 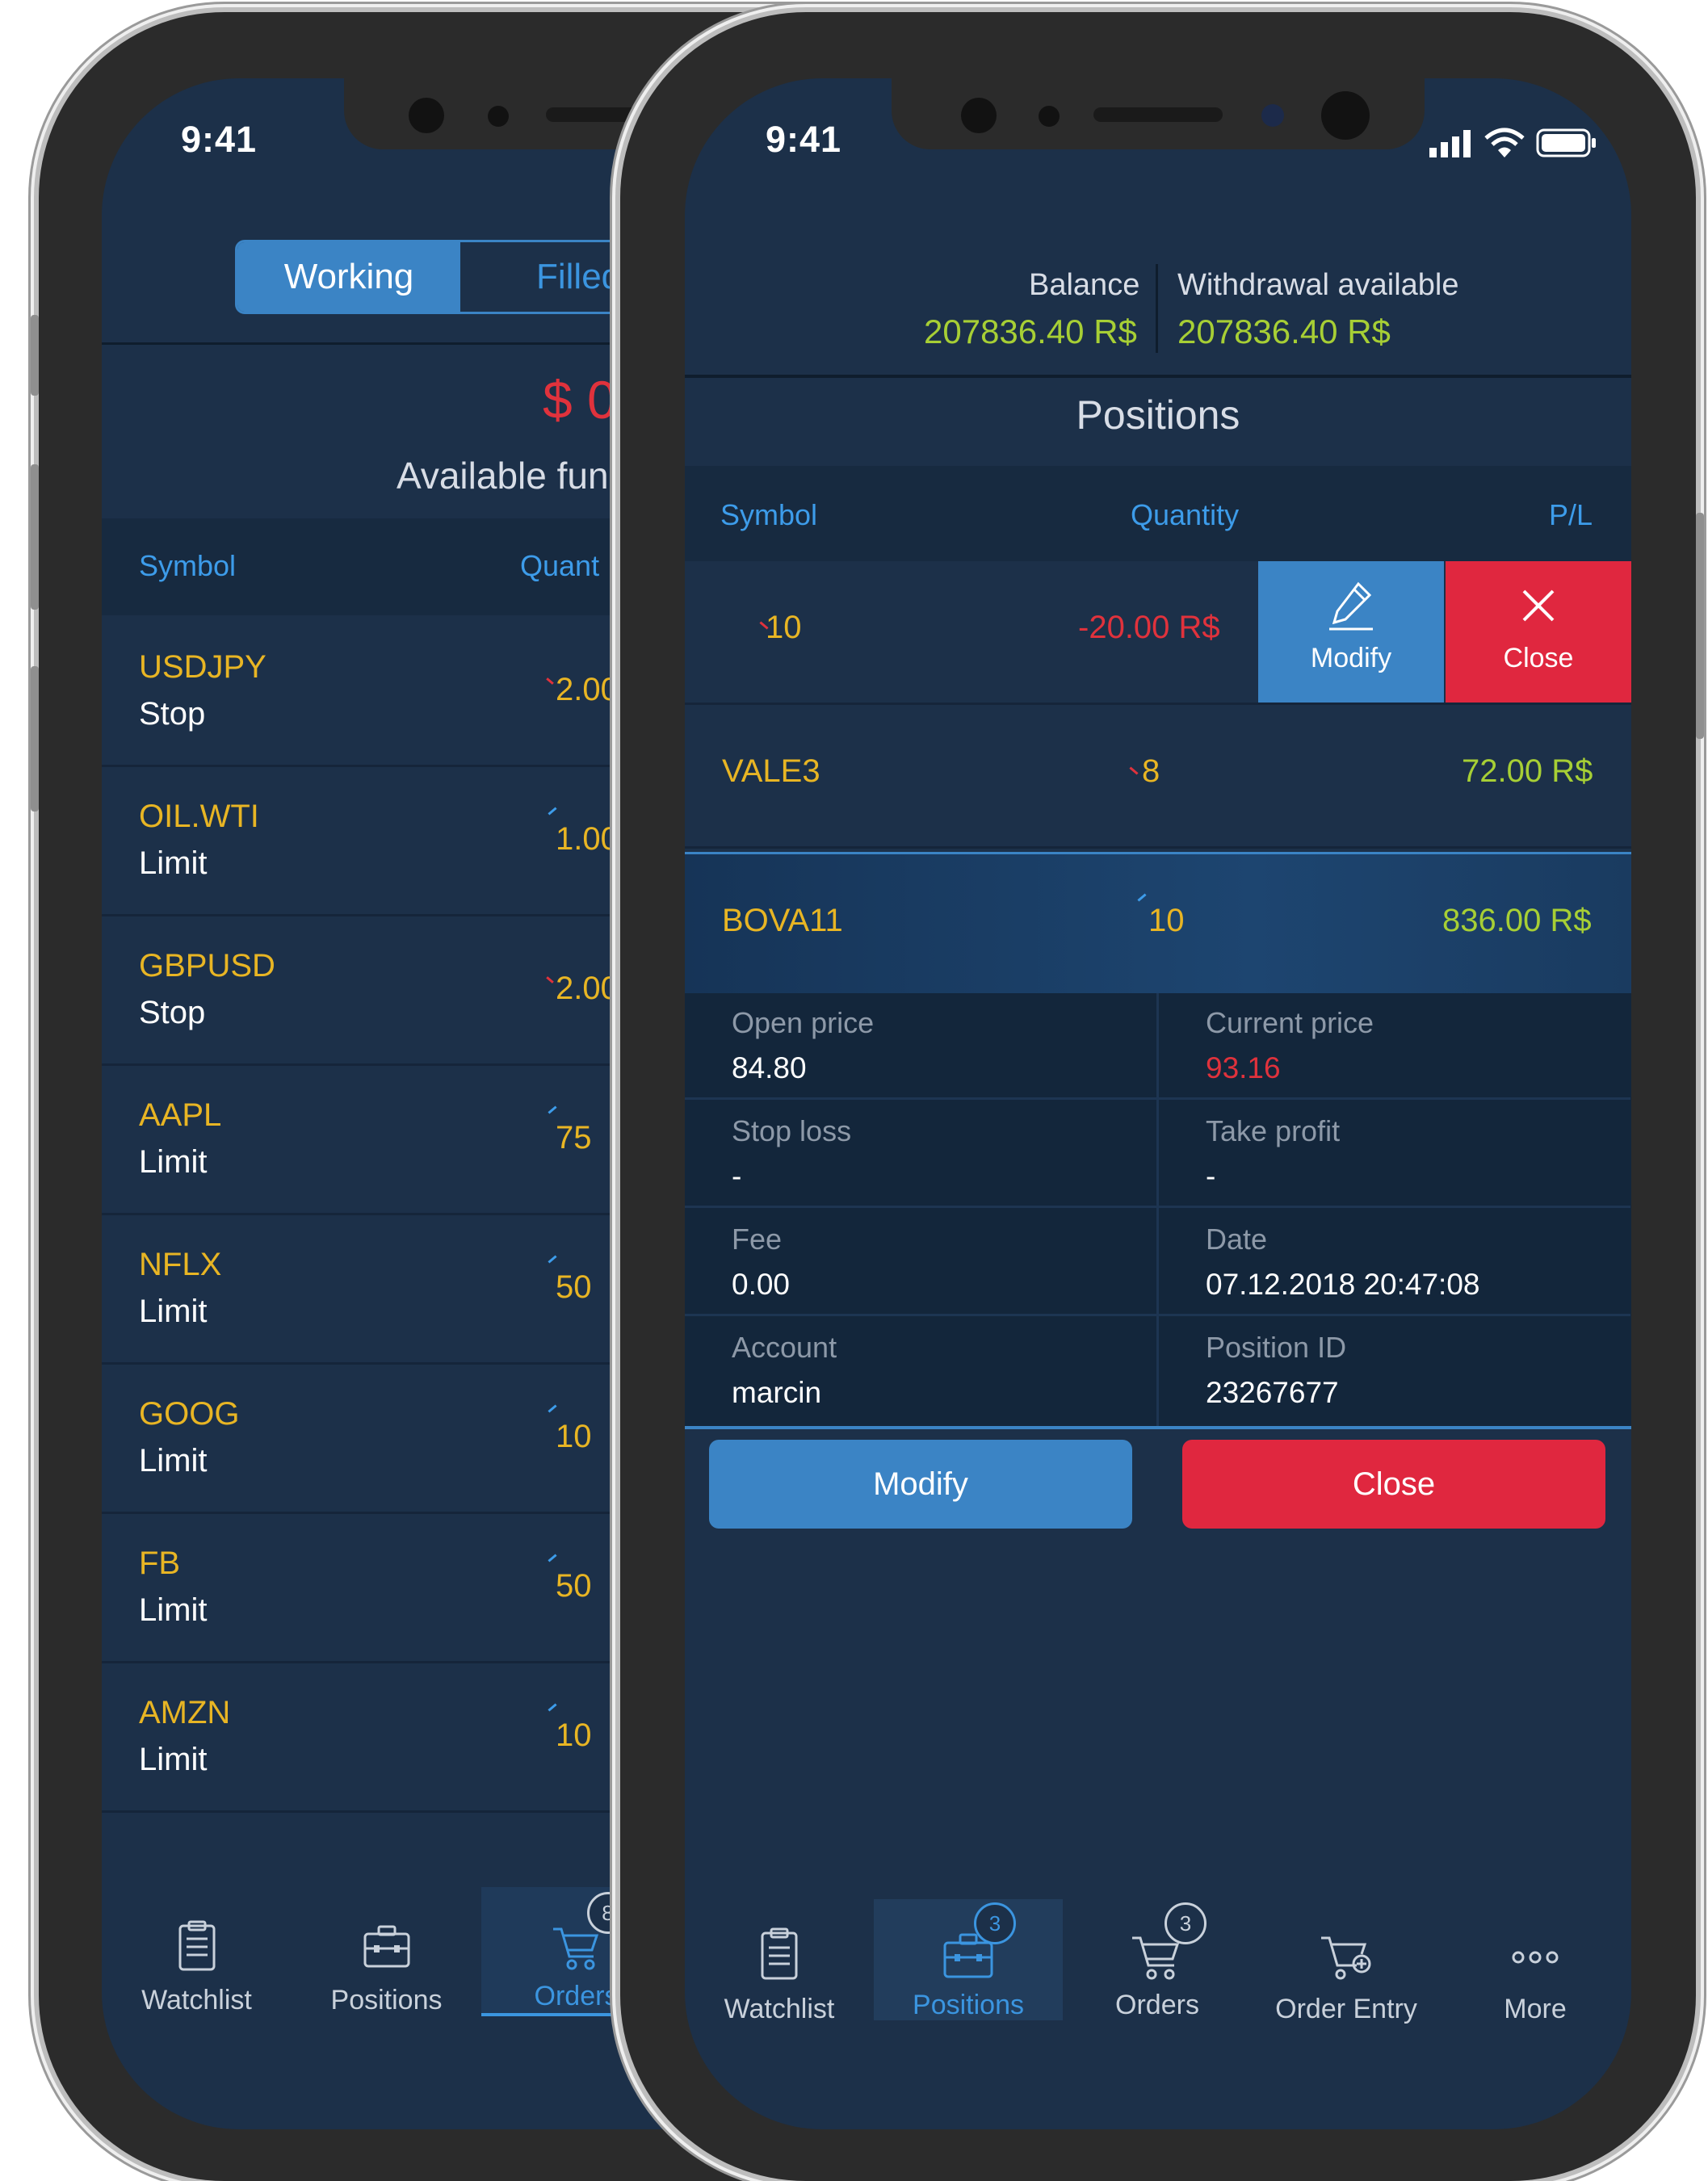 What do you see at coordinates (1185, 515) in the screenshot?
I see `column-quantity: Quantity` at bounding box center [1185, 515].